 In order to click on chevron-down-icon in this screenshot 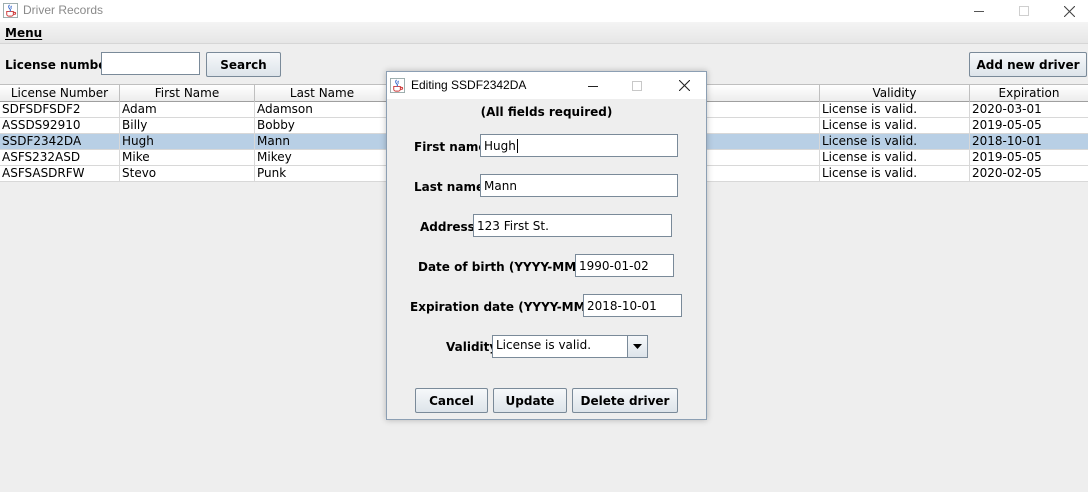, I will do `click(637, 346)`.